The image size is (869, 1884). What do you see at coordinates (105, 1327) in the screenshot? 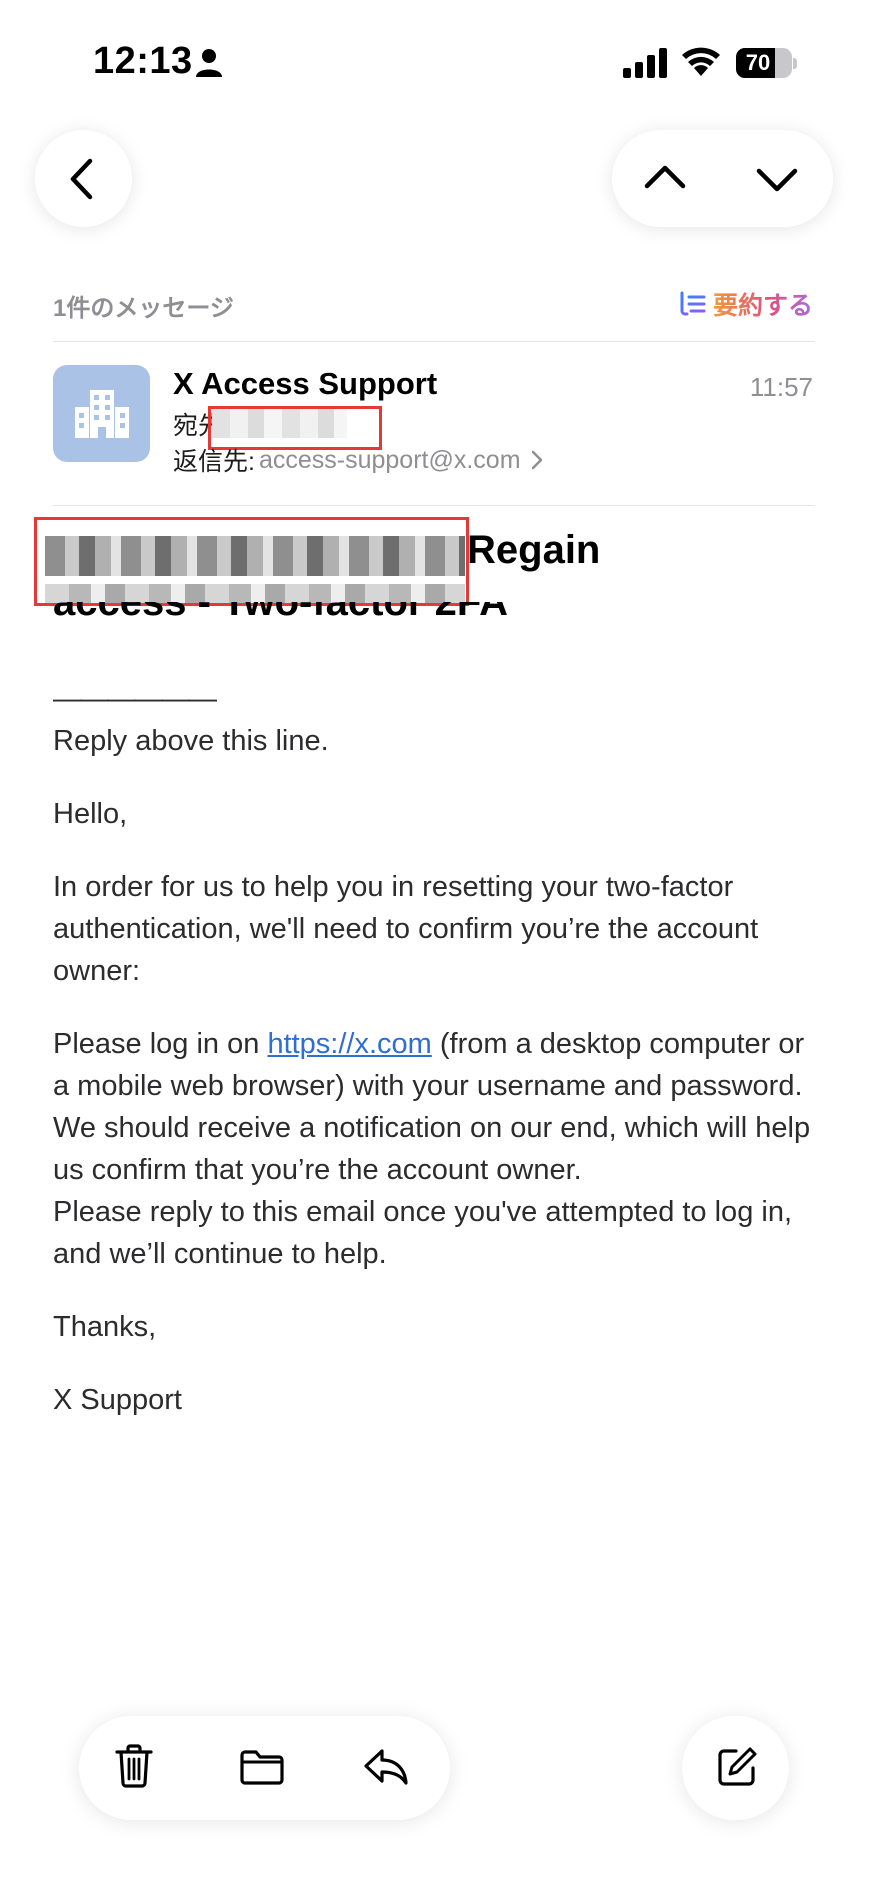
I see `closing: Thanks,` at bounding box center [105, 1327].